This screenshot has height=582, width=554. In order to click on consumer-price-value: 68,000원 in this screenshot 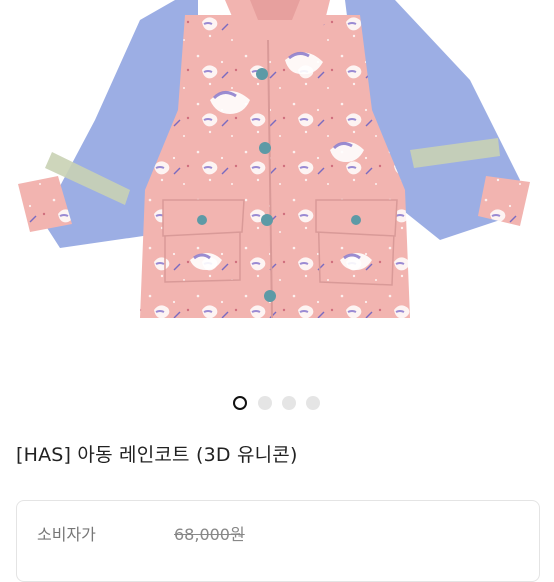, I will do `click(209, 534)`.